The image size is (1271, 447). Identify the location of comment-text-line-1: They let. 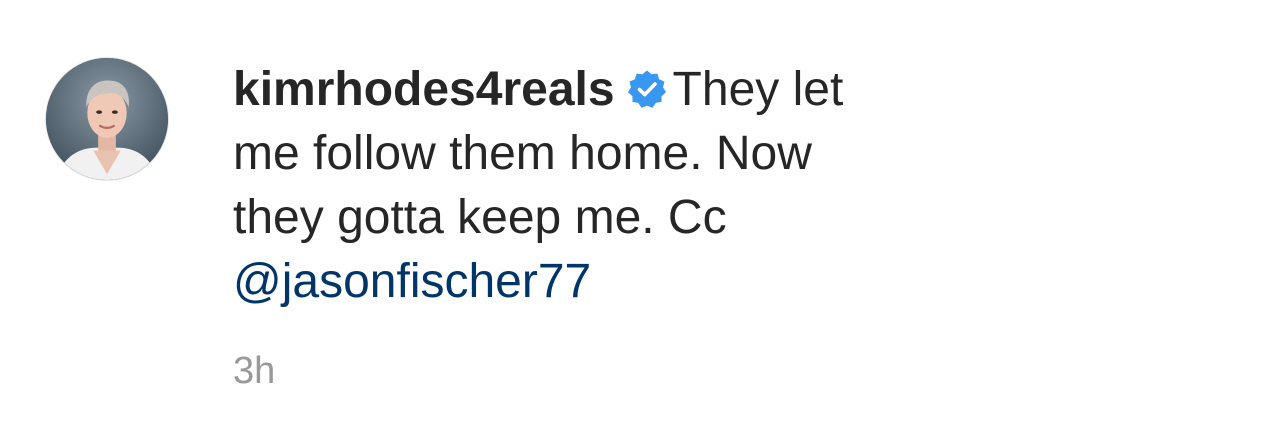
(758, 89).